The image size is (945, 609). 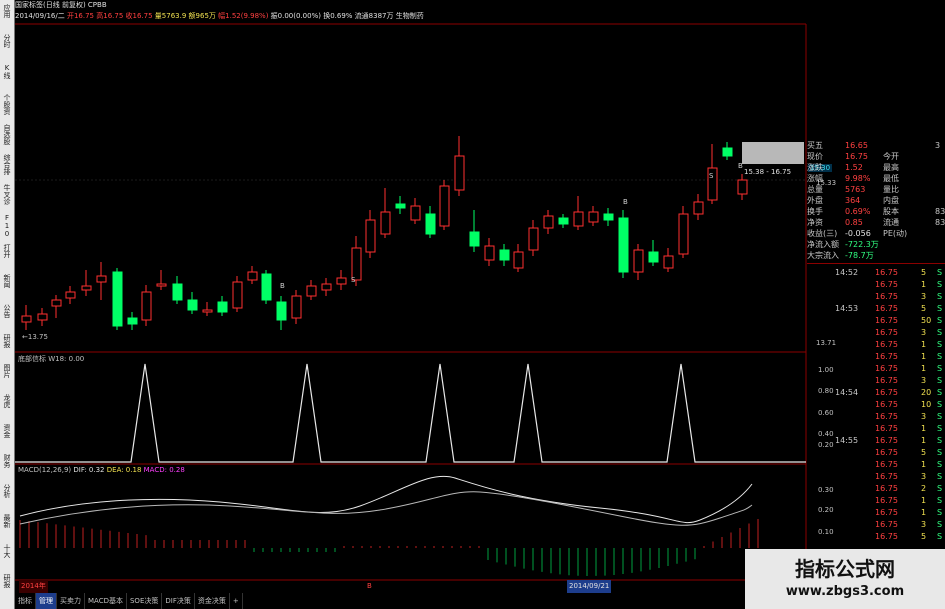 I want to click on tick-time: 14:52, so click(x=847, y=272).